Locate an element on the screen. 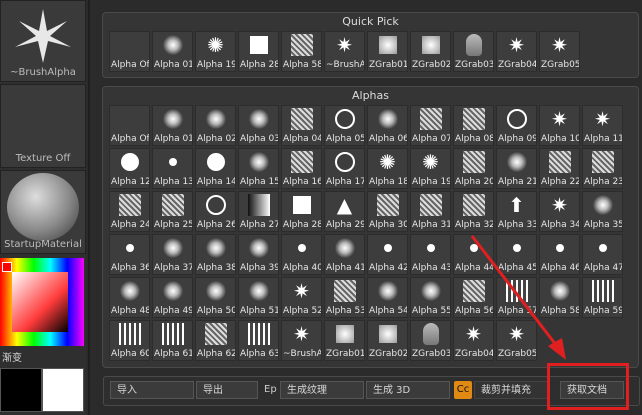  saturation-square is located at coordinates (40, 302).